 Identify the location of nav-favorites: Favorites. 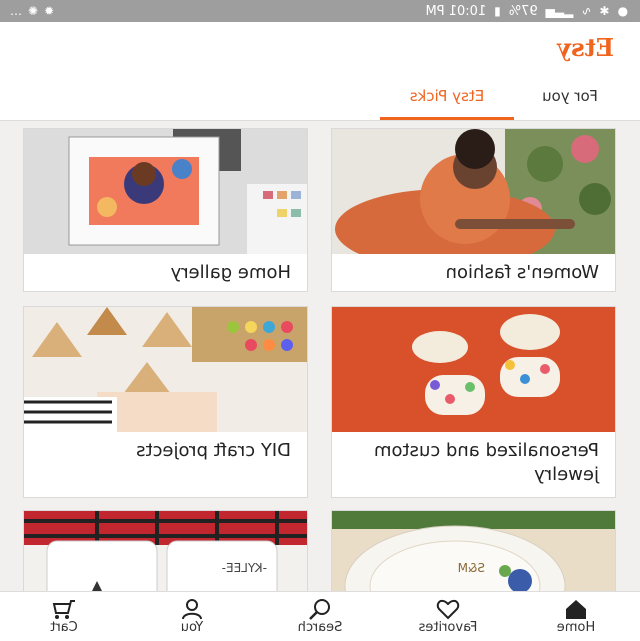
(448, 616).